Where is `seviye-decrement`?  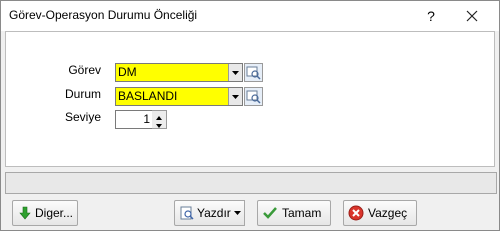
seviye-decrement is located at coordinates (159, 123).